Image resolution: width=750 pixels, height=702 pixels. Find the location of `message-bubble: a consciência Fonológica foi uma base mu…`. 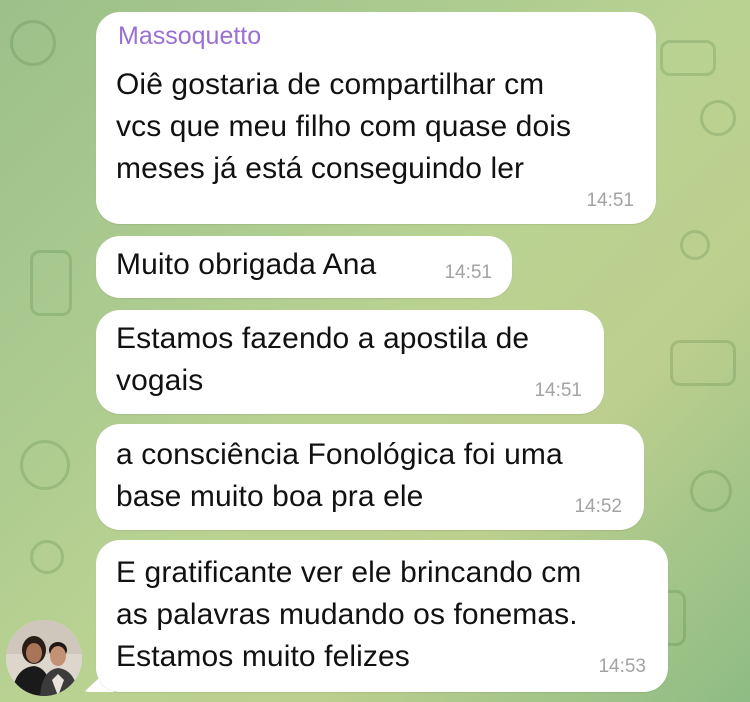

message-bubble: a consciência Fonológica foi uma base mu… is located at coordinates (370, 477).